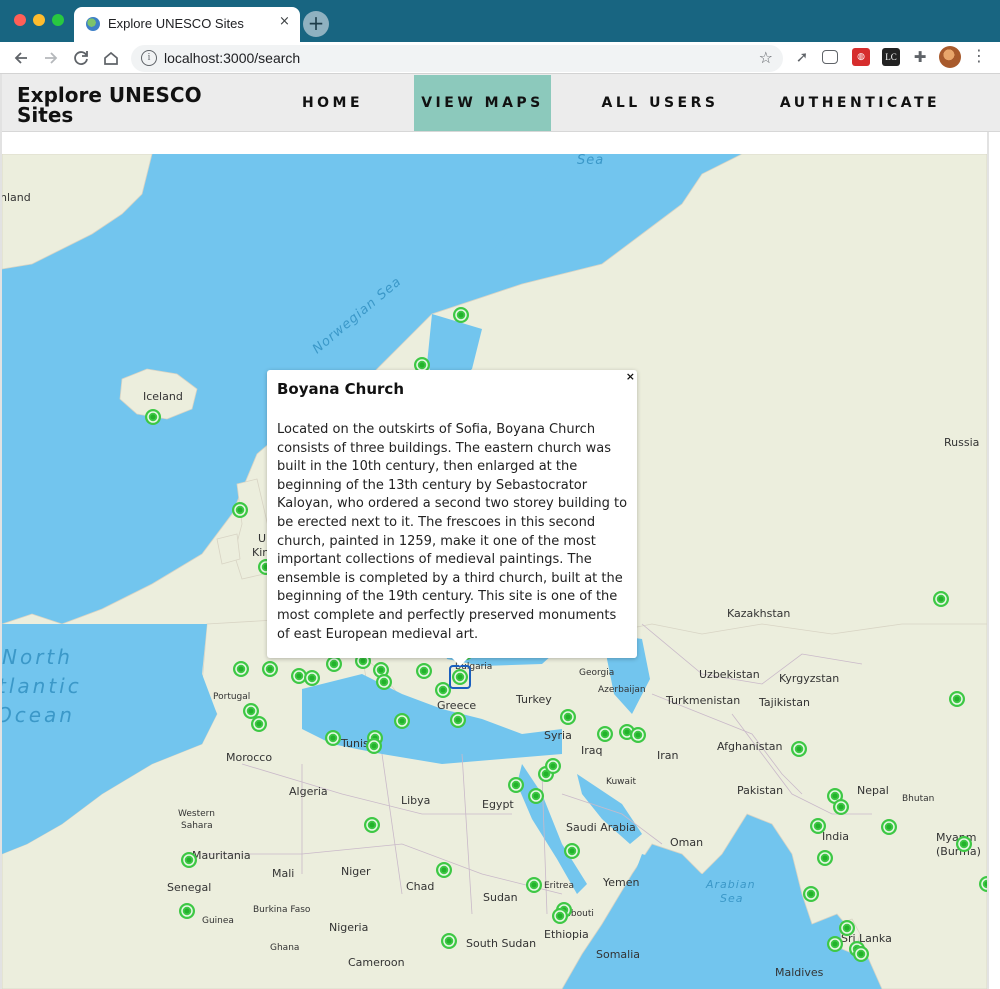  I want to click on browser-tab-bar: Explore UNESCO Sites × +, so click(500, 21).